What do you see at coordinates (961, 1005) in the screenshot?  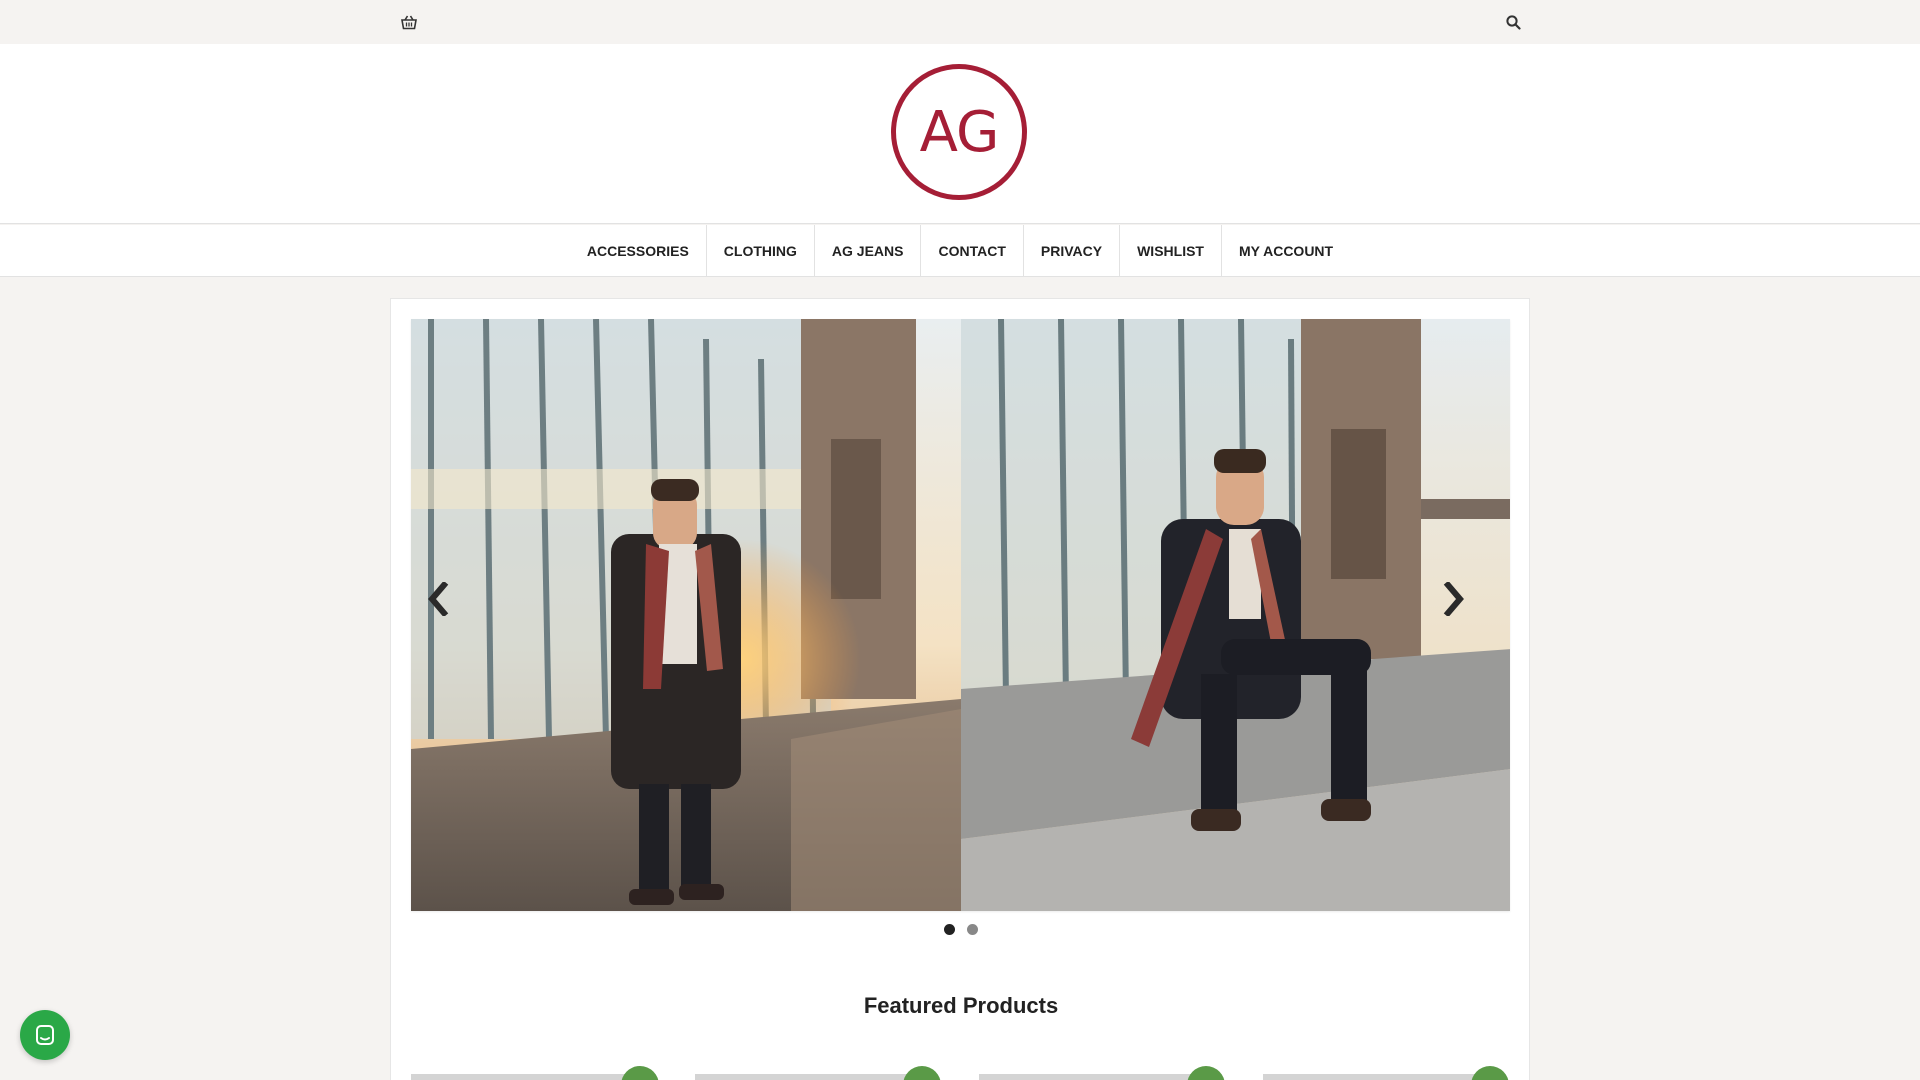 I see `featured-products-title: Featured Products` at bounding box center [961, 1005].